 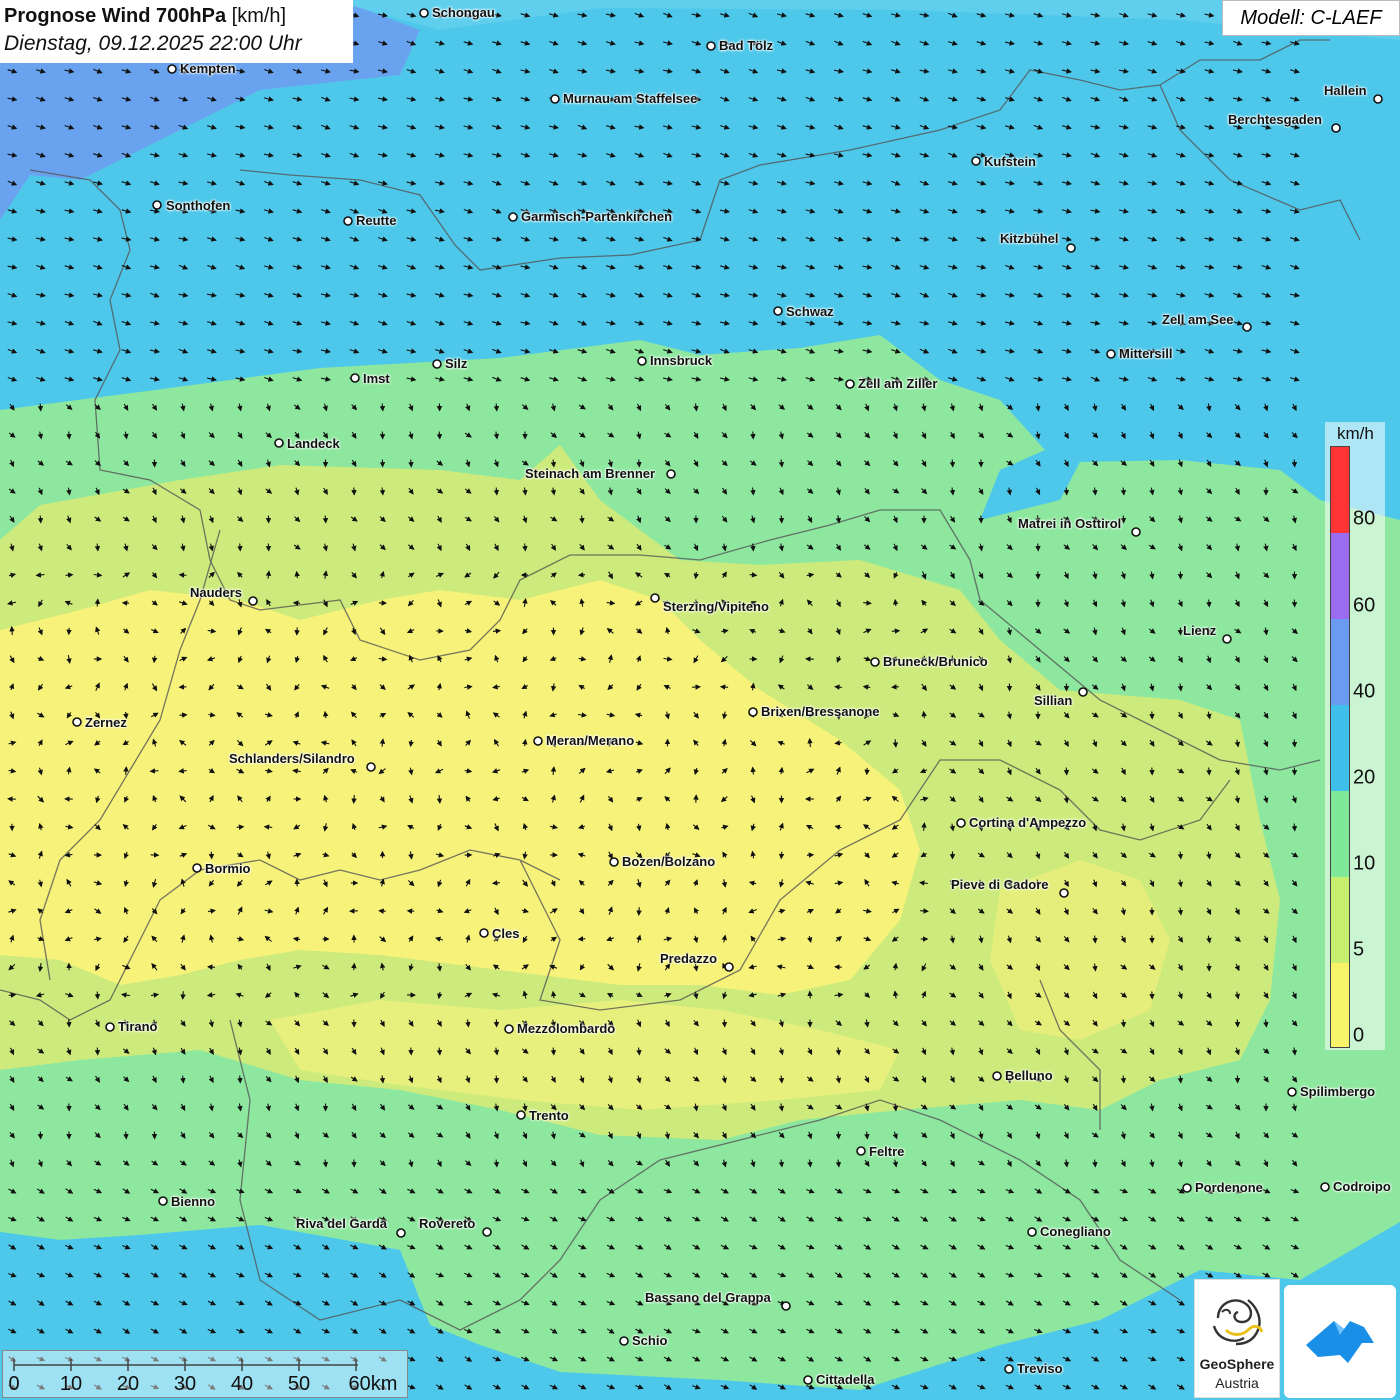 I want to click on city-label: Landeck, so click(x=313, y=443).